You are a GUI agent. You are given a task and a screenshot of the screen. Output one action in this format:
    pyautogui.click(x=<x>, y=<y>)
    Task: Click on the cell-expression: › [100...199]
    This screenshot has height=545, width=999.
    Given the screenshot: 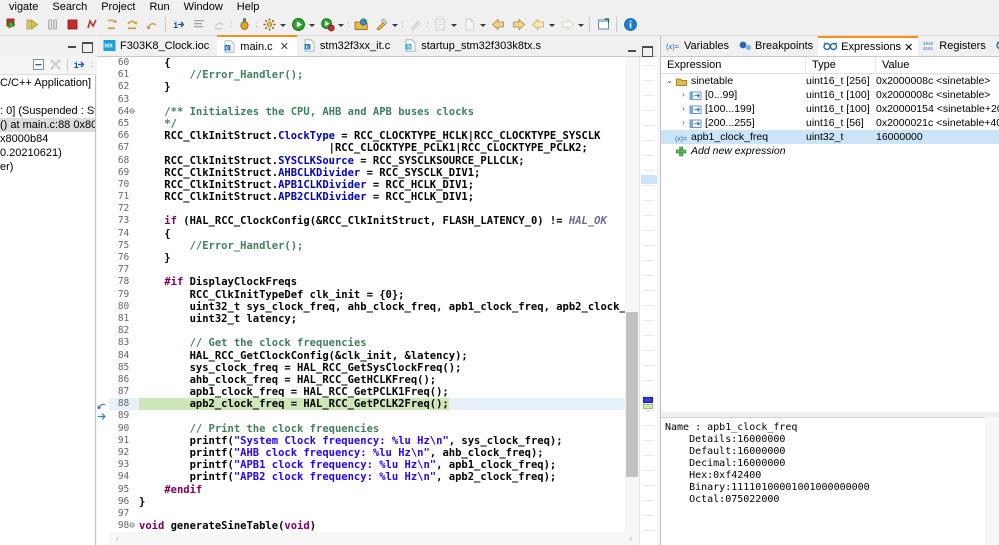 What is the action you would take?
    pyautogui.click(x=733, y=109)
    